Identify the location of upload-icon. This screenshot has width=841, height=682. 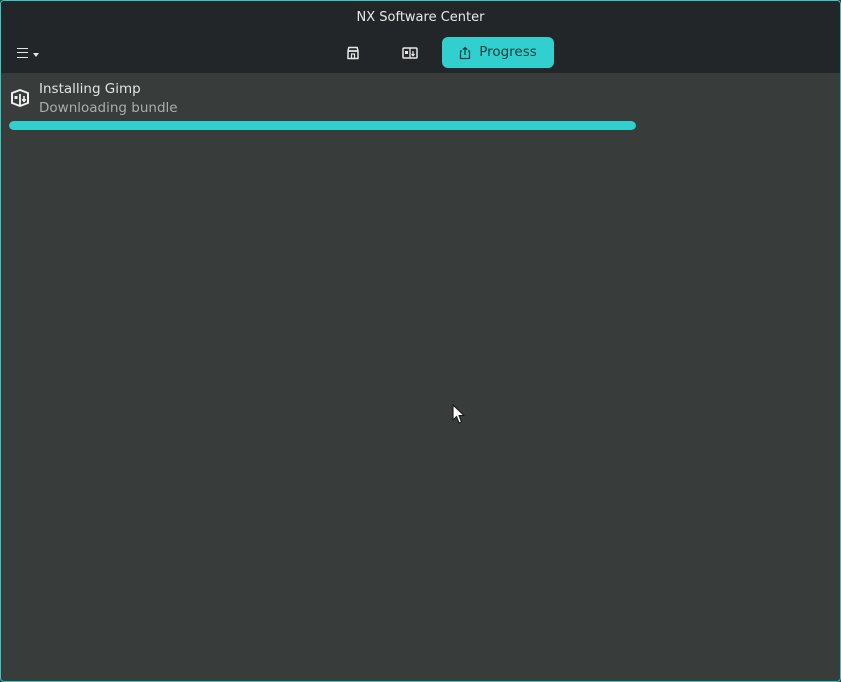
(465, 52).